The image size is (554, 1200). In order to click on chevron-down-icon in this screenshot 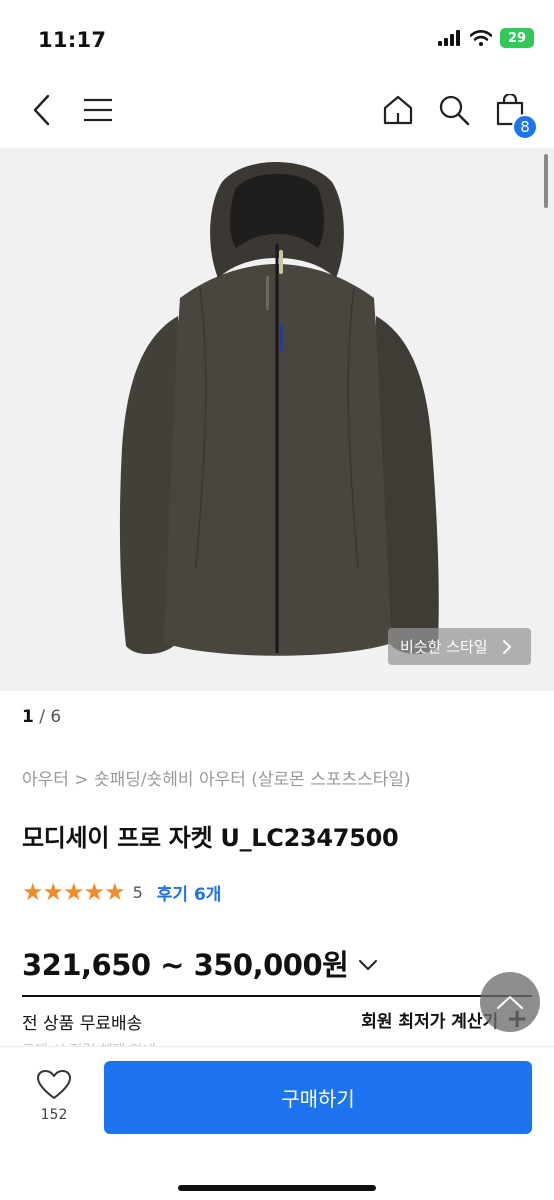, I will do `click(368, 965)`.